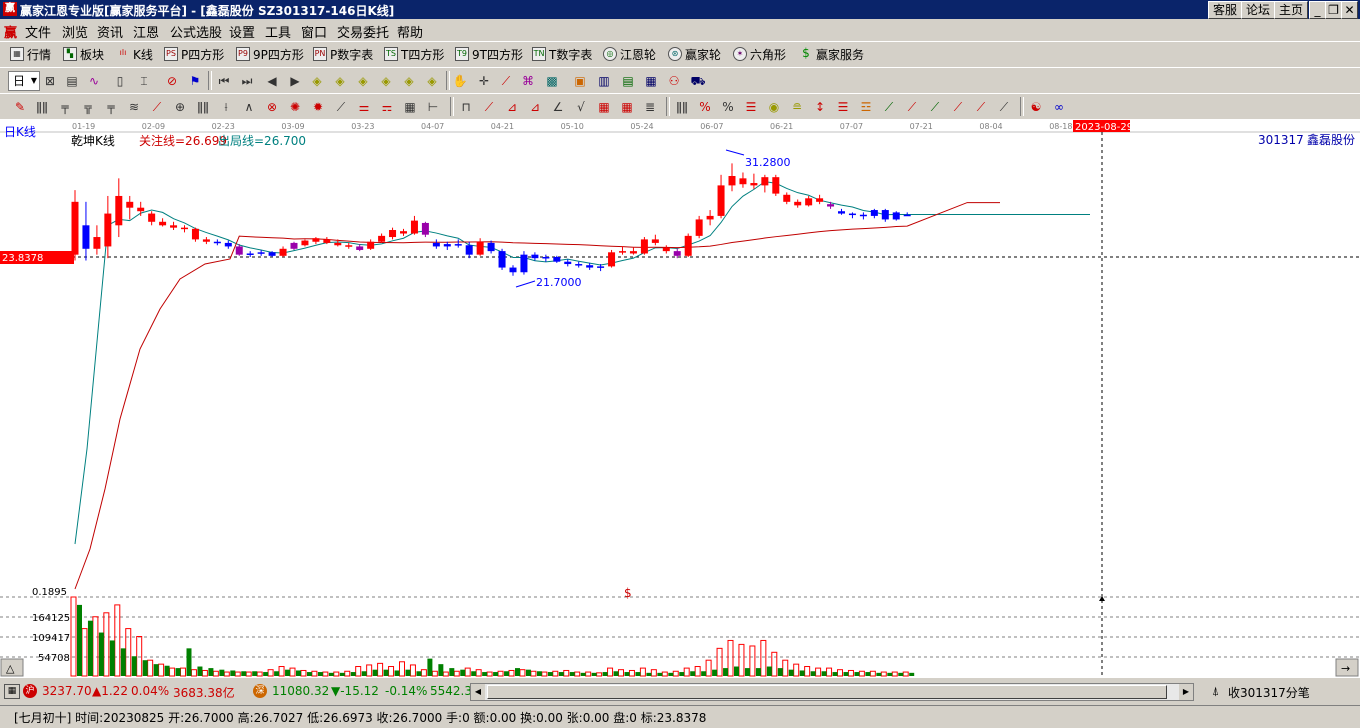  What do you see at coordinates (728, 107) in the screenshot?
I see `percent-icon: %` at bounding box center [728, 107].